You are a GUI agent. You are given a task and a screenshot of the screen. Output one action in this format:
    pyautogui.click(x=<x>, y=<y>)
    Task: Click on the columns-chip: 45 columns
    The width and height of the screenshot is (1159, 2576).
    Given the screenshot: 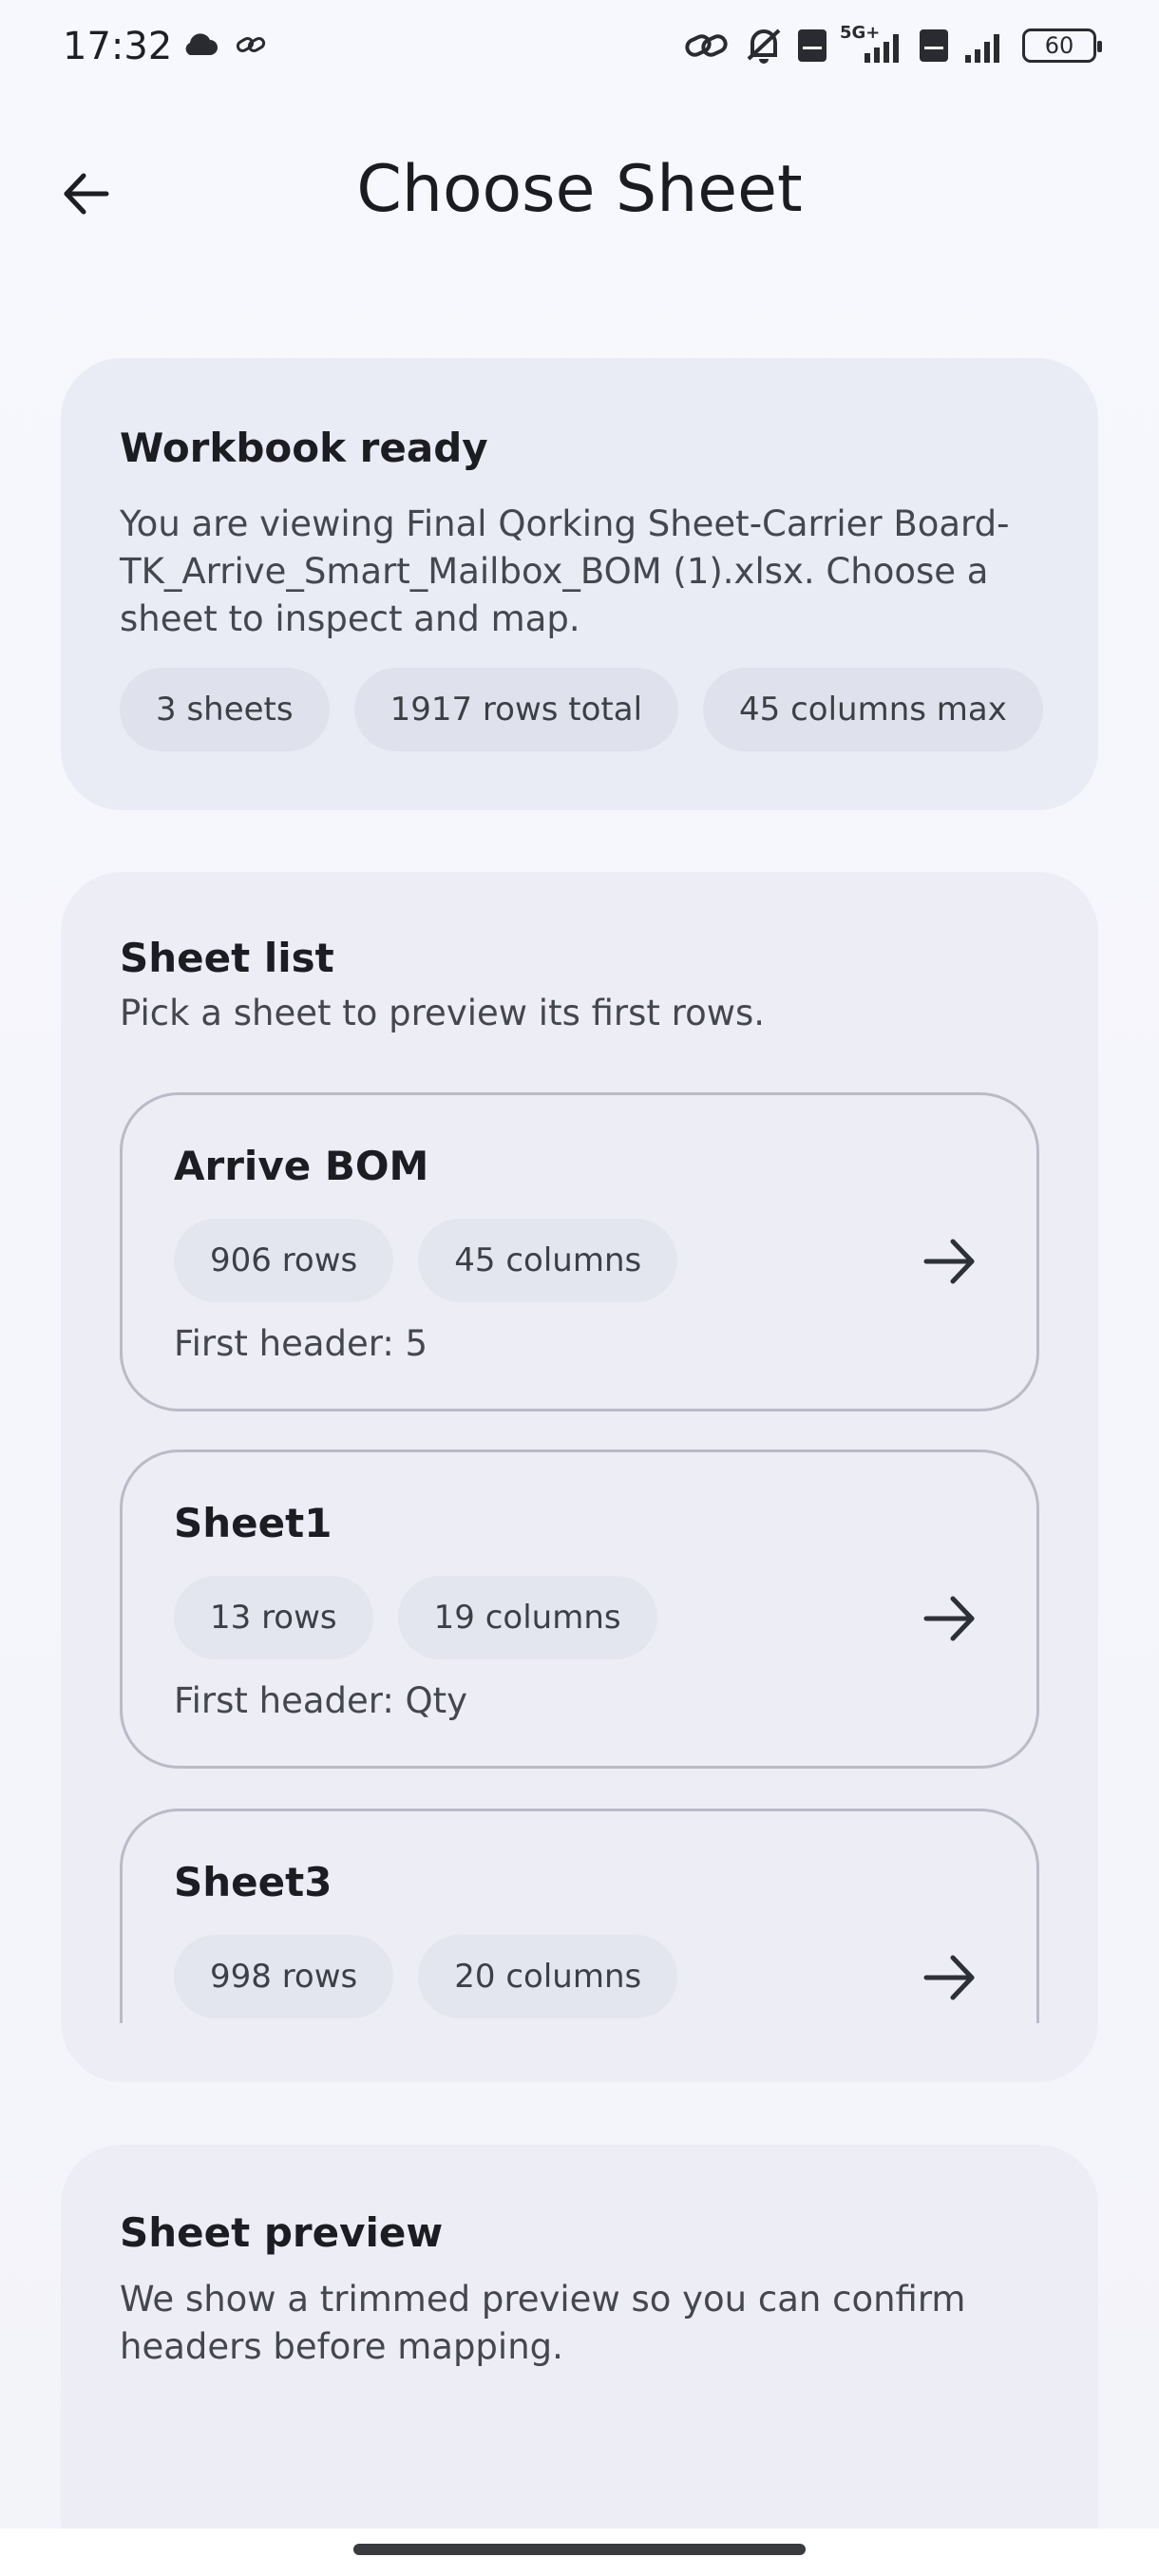 What is the action you would take?
    pyautogui.click(x=548, y=1260)
    